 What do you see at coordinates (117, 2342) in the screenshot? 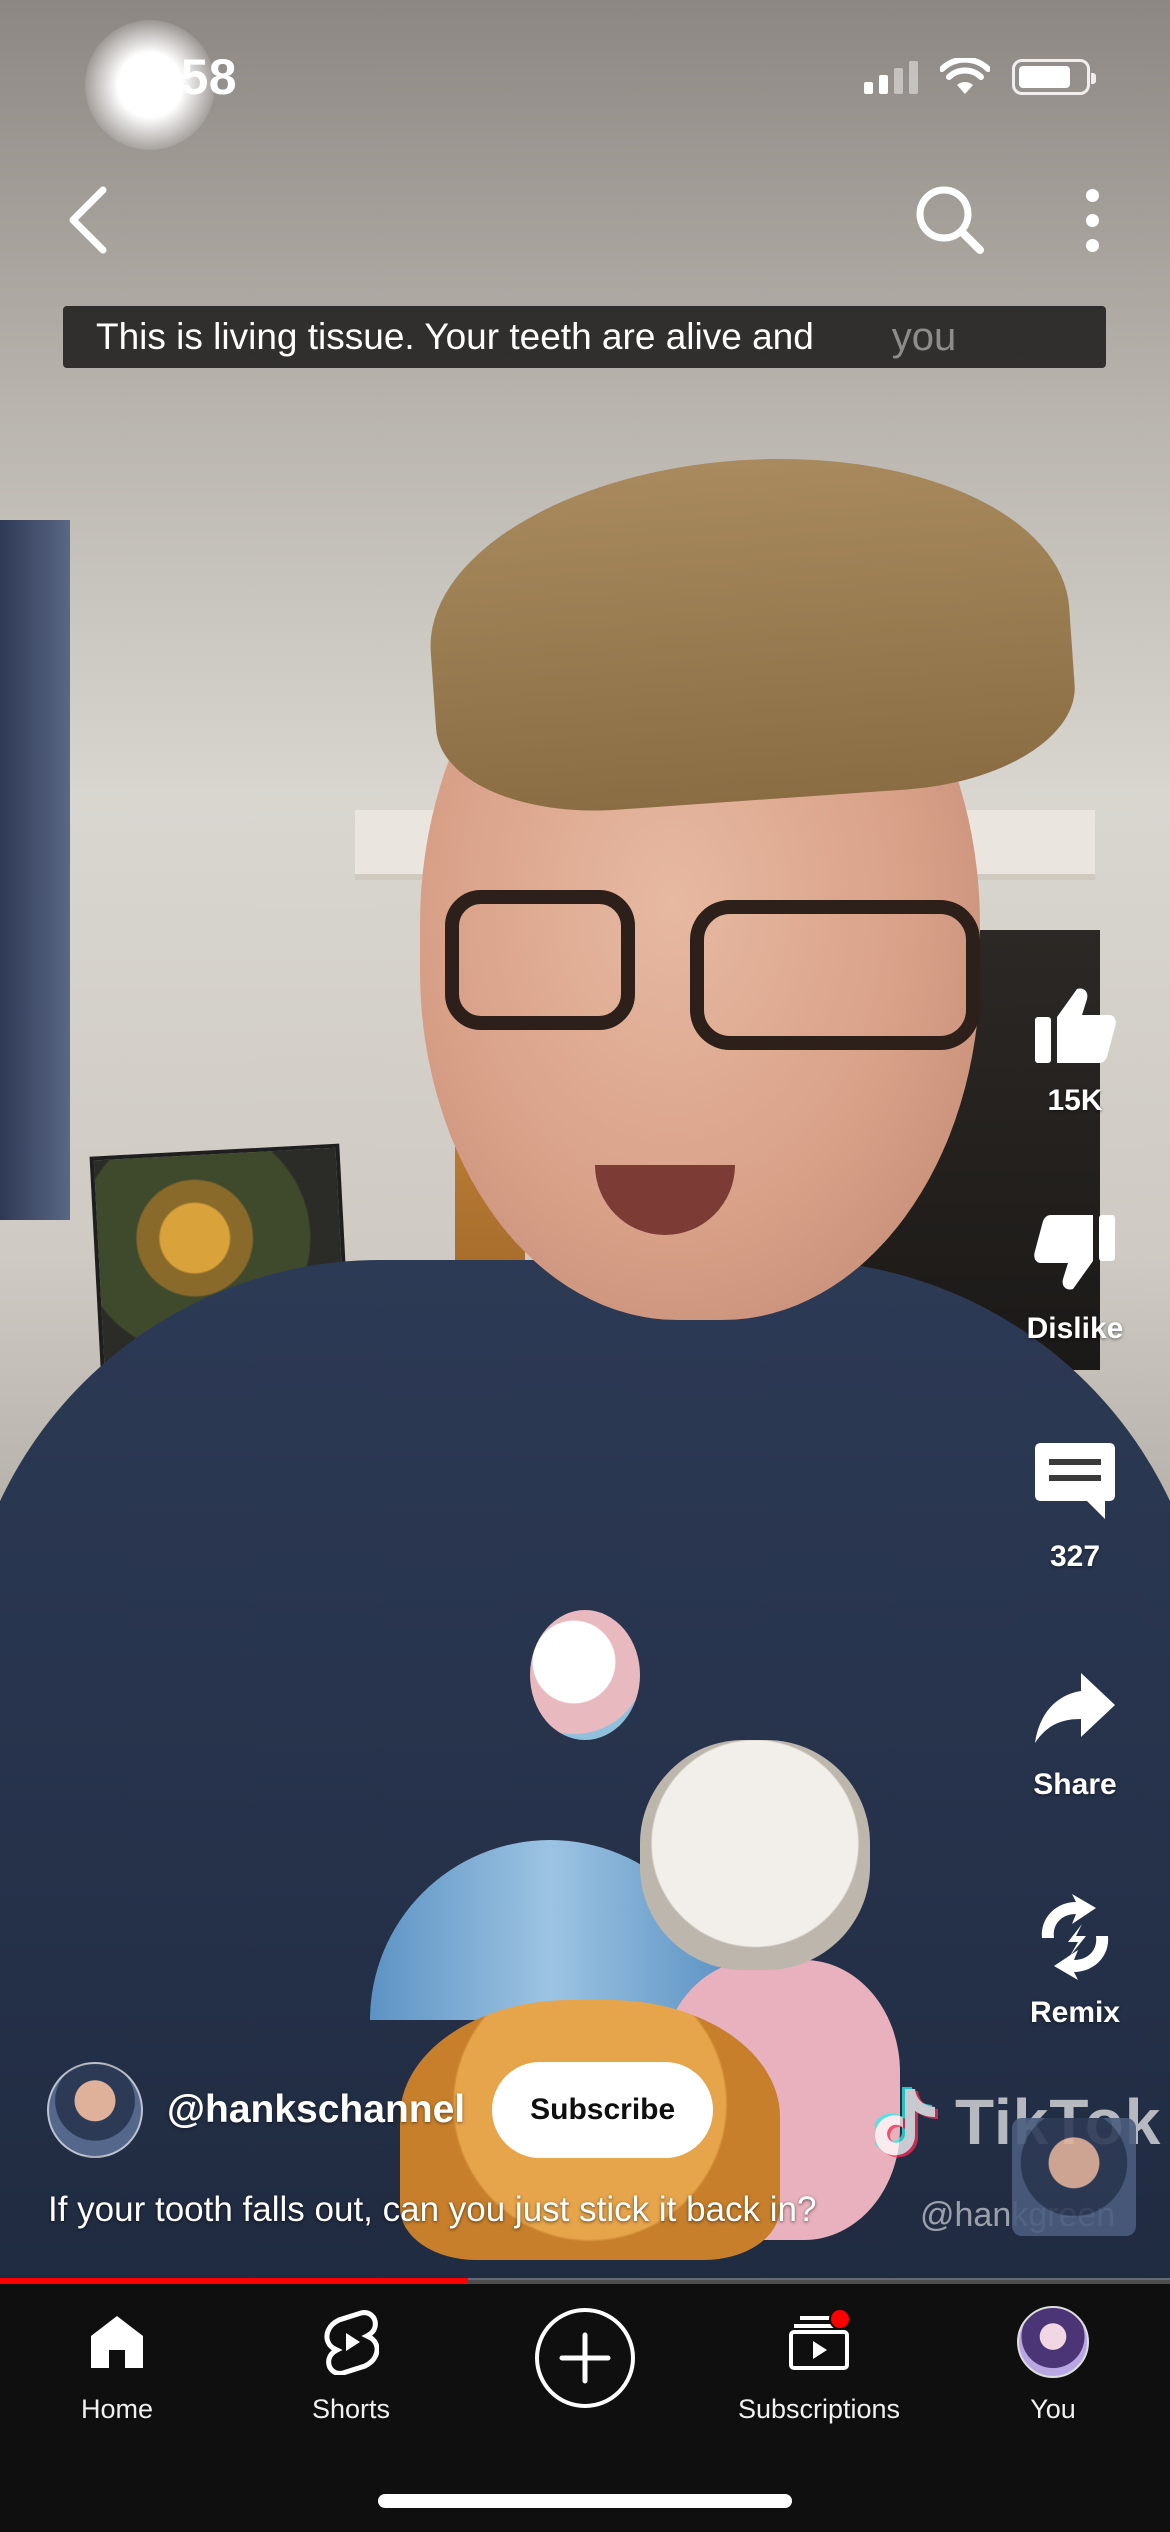
I see `home-icon` at bounding box center [117, 2342].